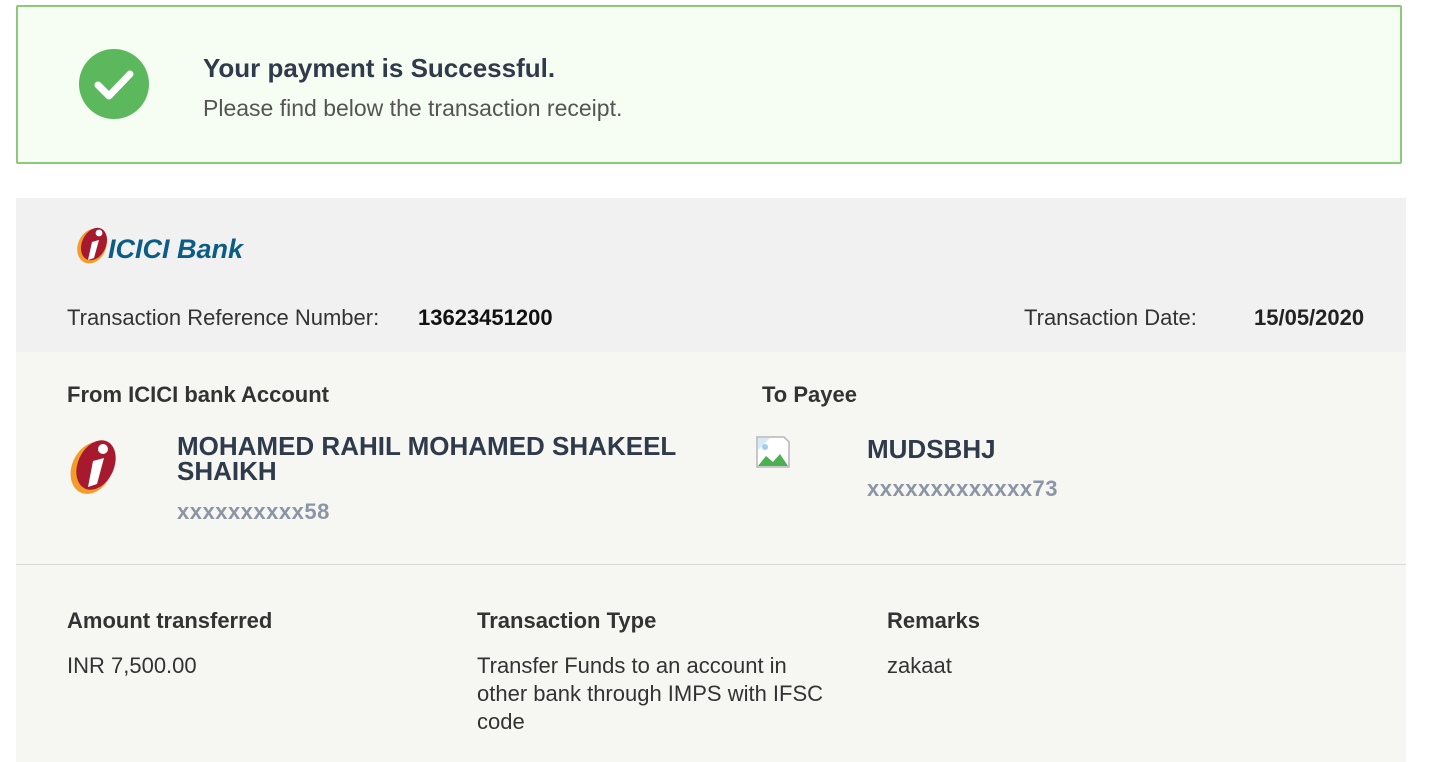 Image resolution: width=1430 pixels, height=762 pixels. I want to click on reference-value: 13623451200, so click(485, 317).